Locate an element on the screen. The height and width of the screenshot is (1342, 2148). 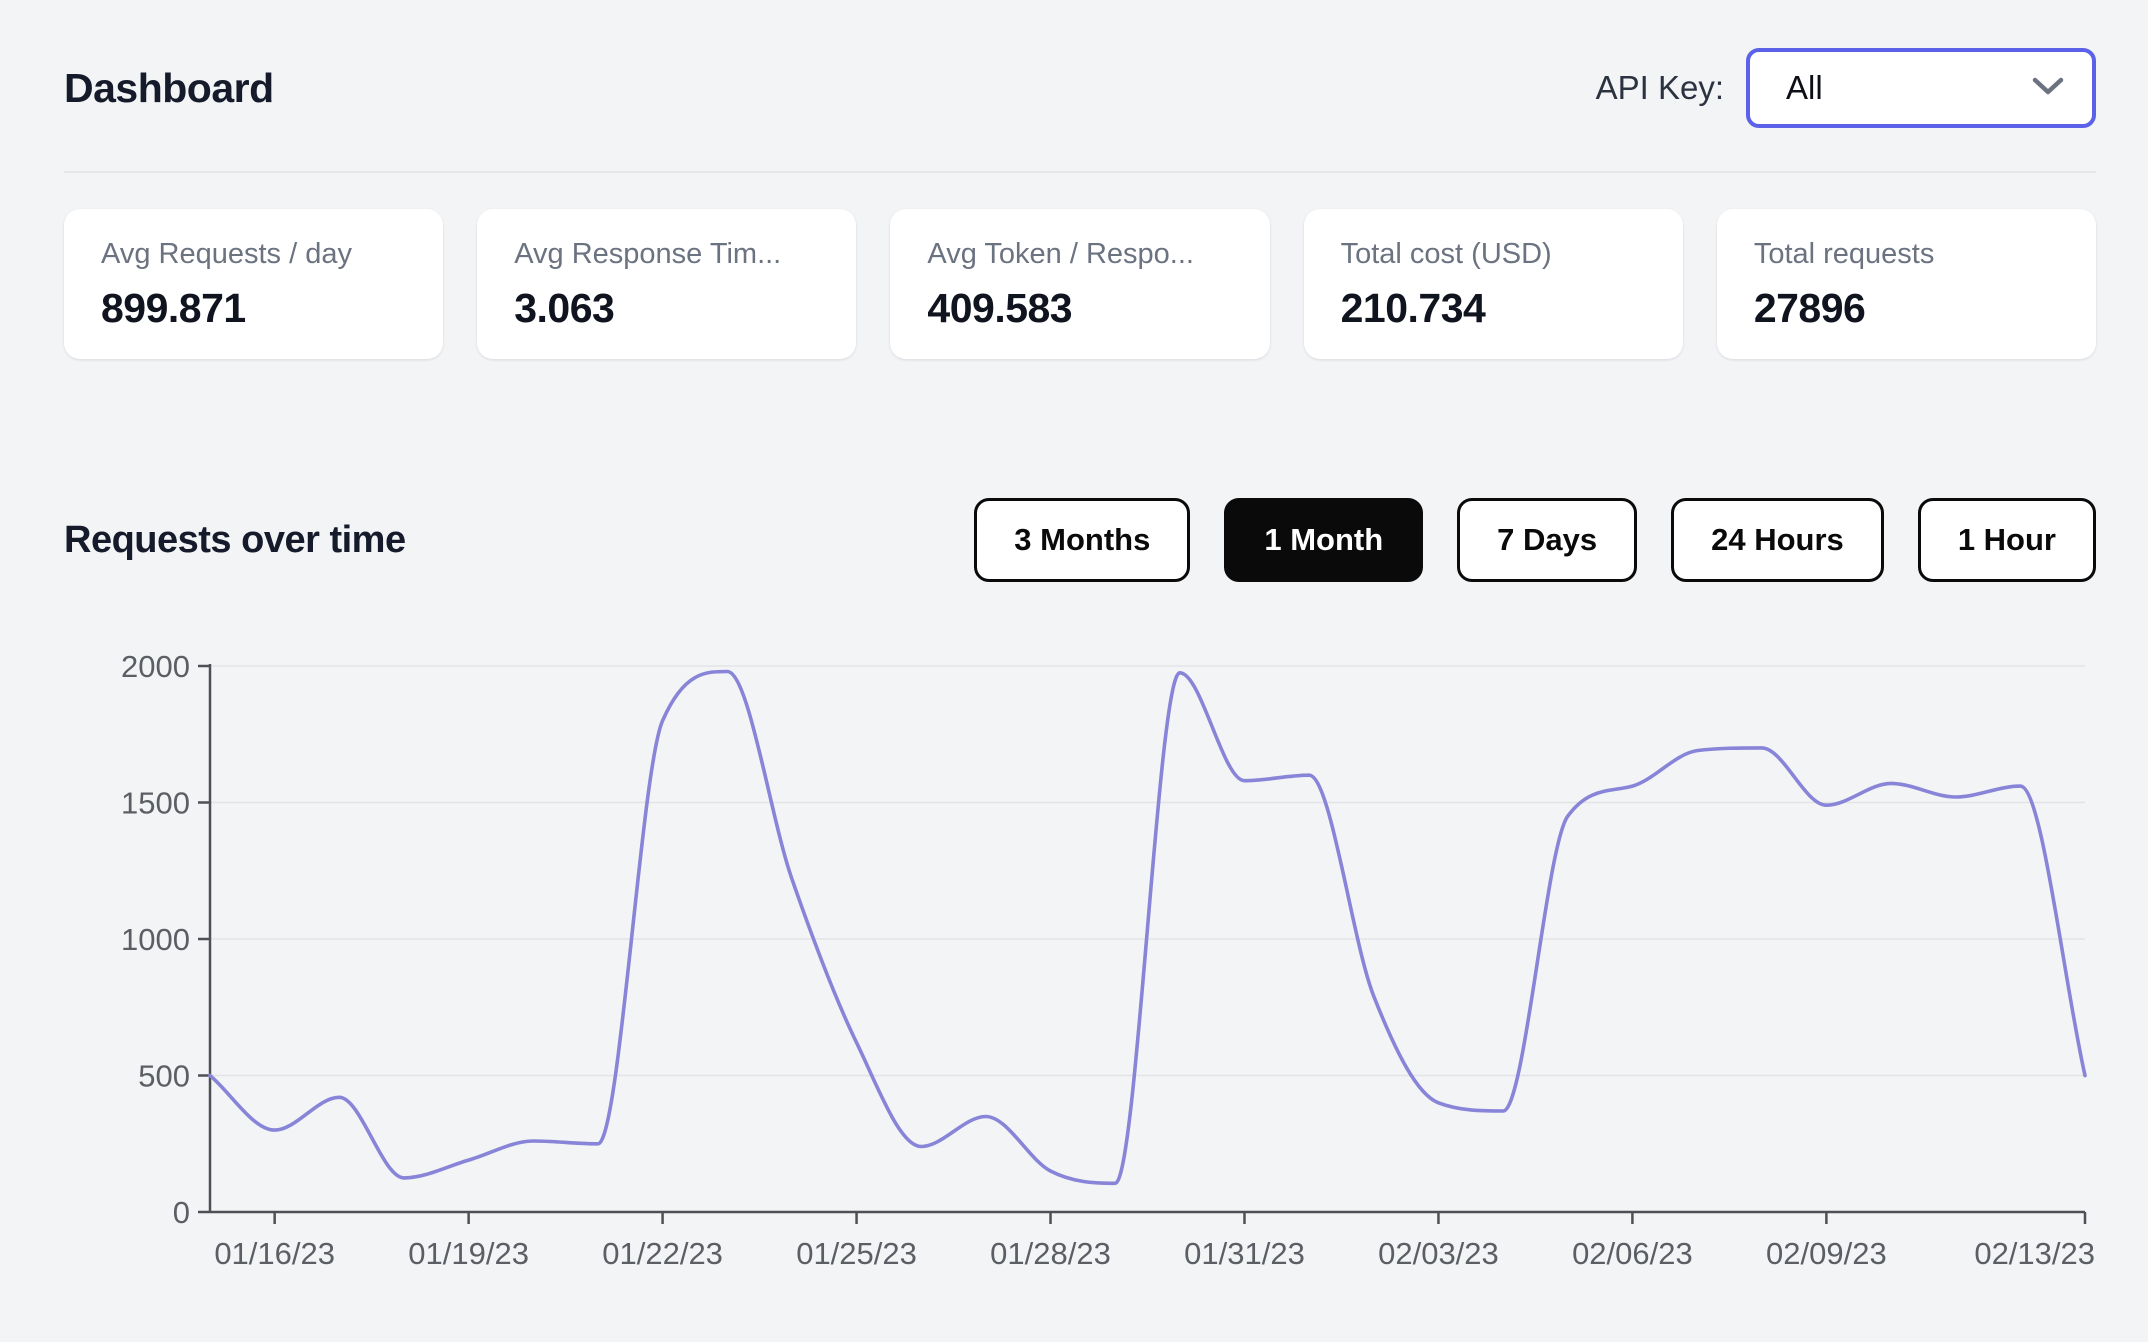
stat-value: 899.871 is located at coordinates (173, 308).